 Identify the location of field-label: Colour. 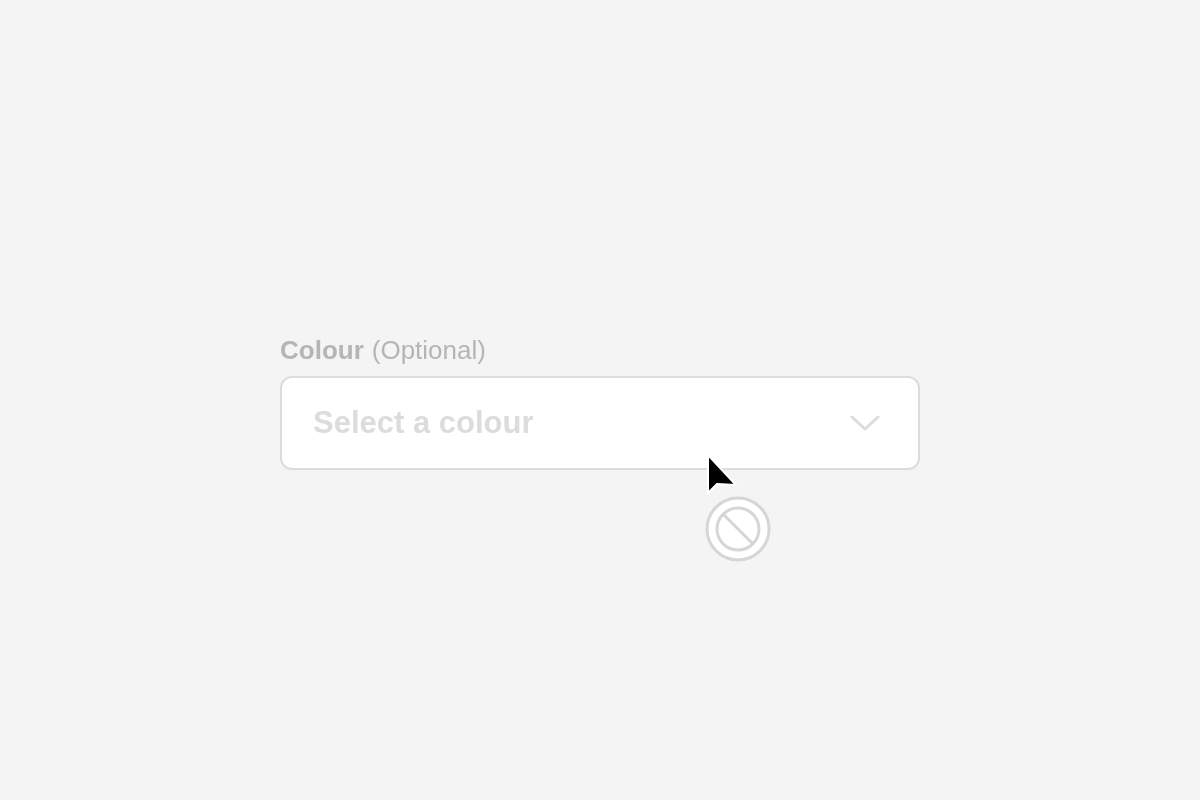
(322, 350).